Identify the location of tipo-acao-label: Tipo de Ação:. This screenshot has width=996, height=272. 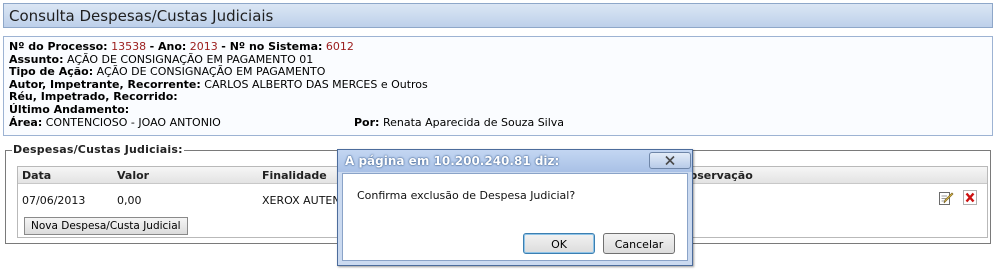
(51, 72).